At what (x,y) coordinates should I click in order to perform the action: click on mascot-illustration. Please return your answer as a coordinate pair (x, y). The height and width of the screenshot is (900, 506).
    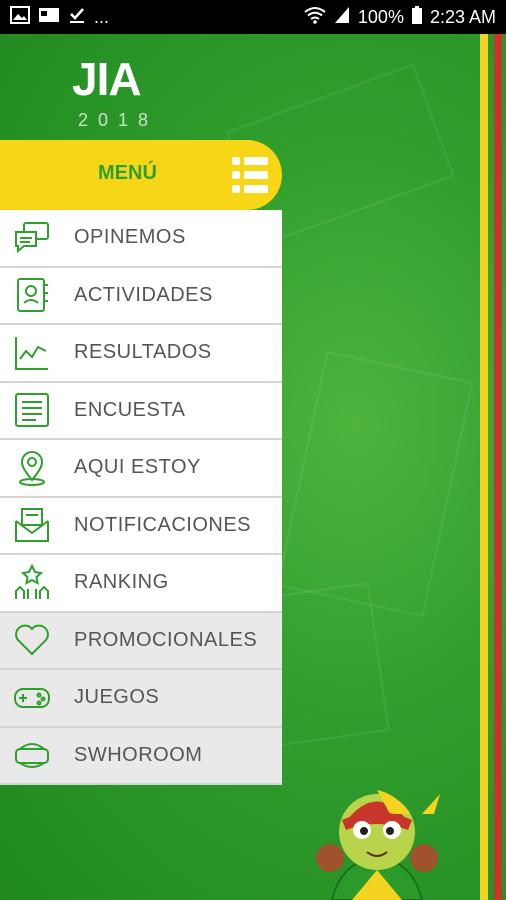
    Looking at the image, I should click on (377, 837).